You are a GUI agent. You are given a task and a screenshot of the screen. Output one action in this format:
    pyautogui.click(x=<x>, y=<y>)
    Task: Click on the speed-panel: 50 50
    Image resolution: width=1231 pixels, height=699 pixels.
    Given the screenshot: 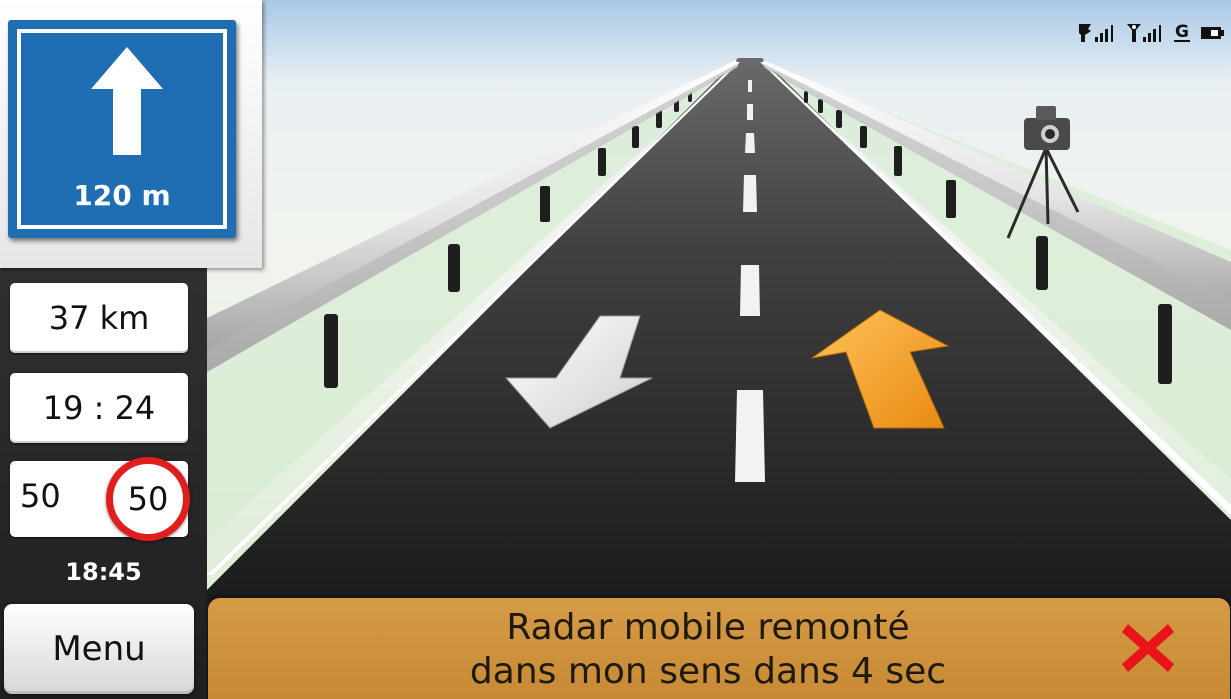 What is the action you would take?
    pyautogui.click(x=100, y=499)
    